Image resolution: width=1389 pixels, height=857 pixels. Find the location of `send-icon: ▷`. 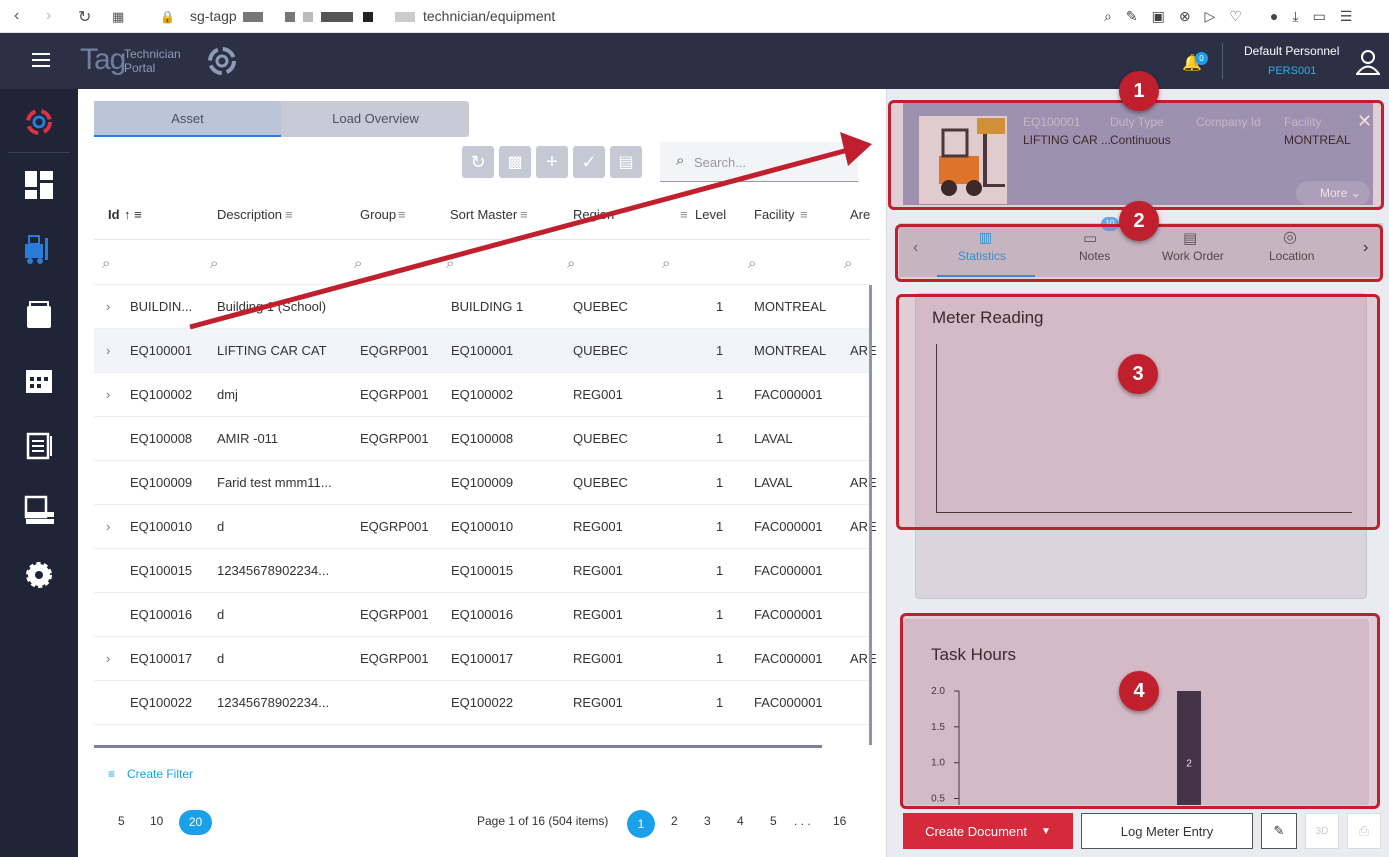

send-icon: ▷ is located at coordinates (1210, 16).